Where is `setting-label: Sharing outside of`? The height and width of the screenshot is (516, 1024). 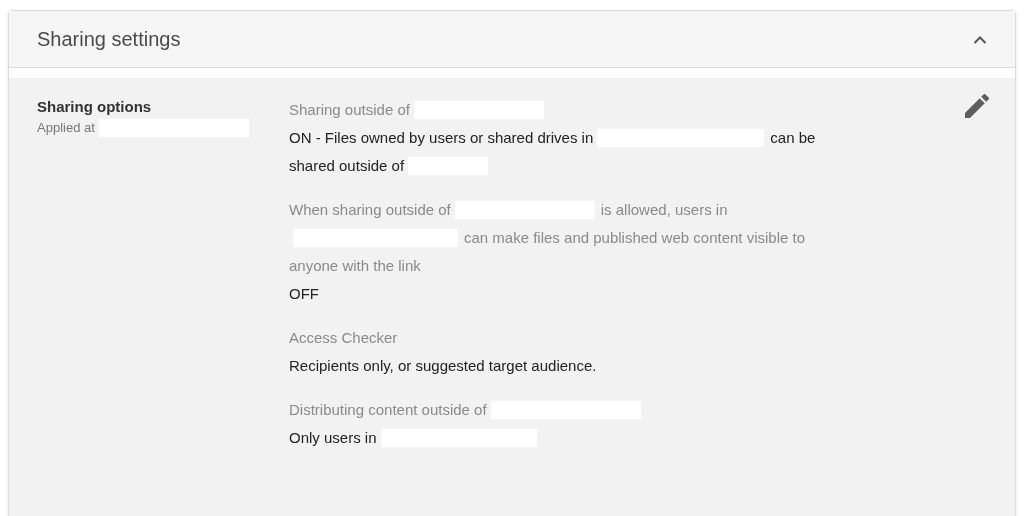 setting-label: Sharing outside of is located at coordinates (349, 109).